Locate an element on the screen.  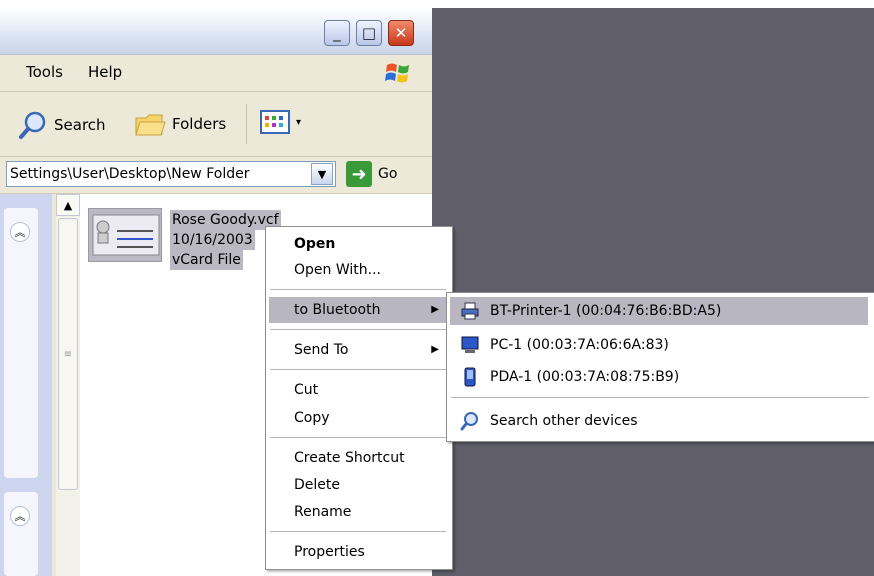
menu-item-send-to: Send To ▶ is located at coordinates (358, 350).